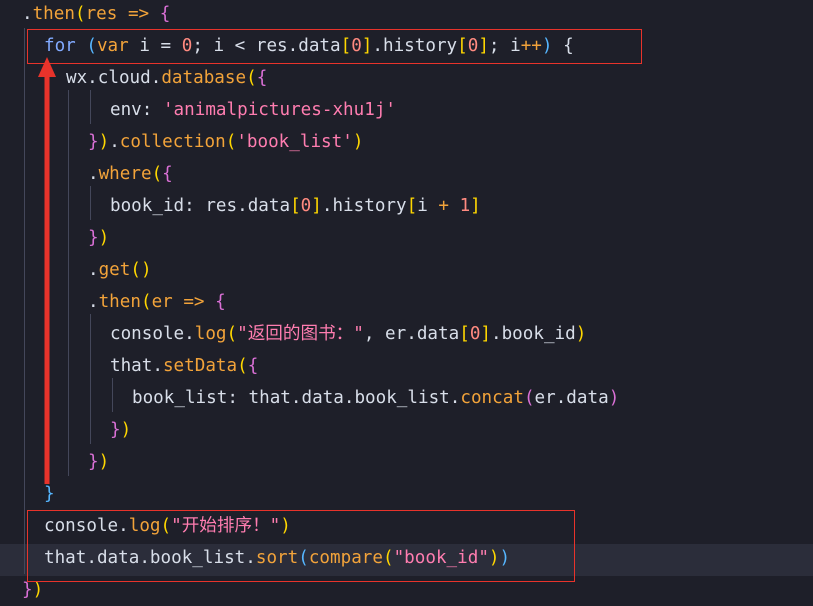 The height and width of the screenshot is (606, 813). What do you see at coordinates (47, 270) in the screenshot?
I see `loop-arrow-icon` at bounding box center [47, 270].